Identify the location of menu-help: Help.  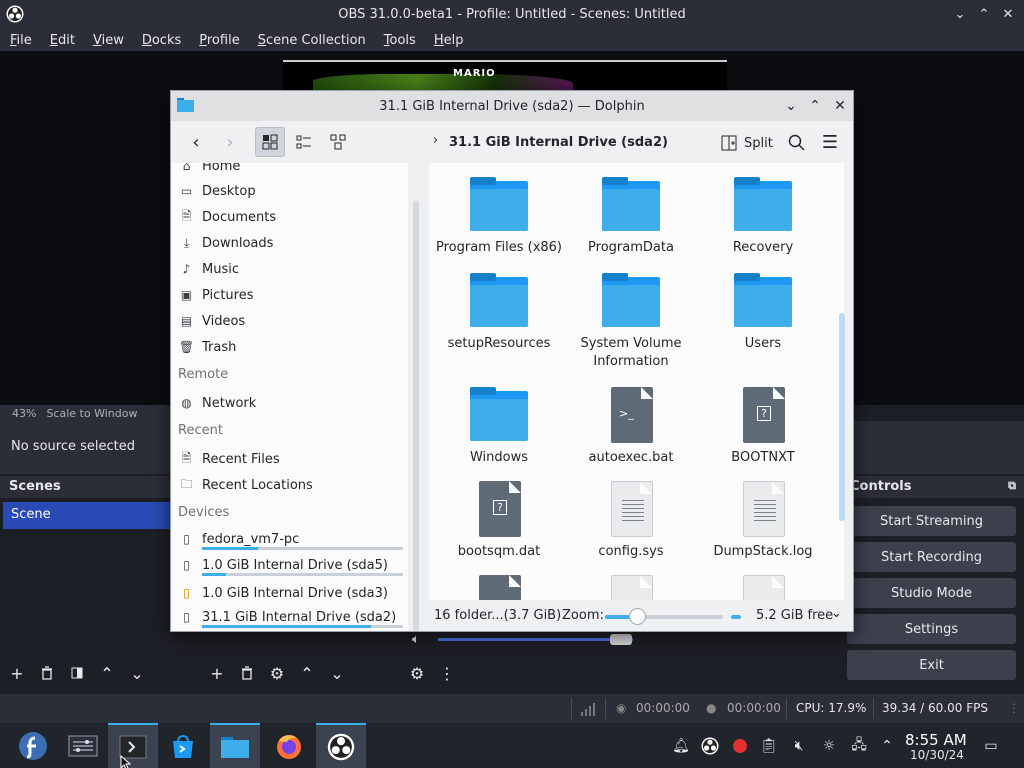
(448, 40).